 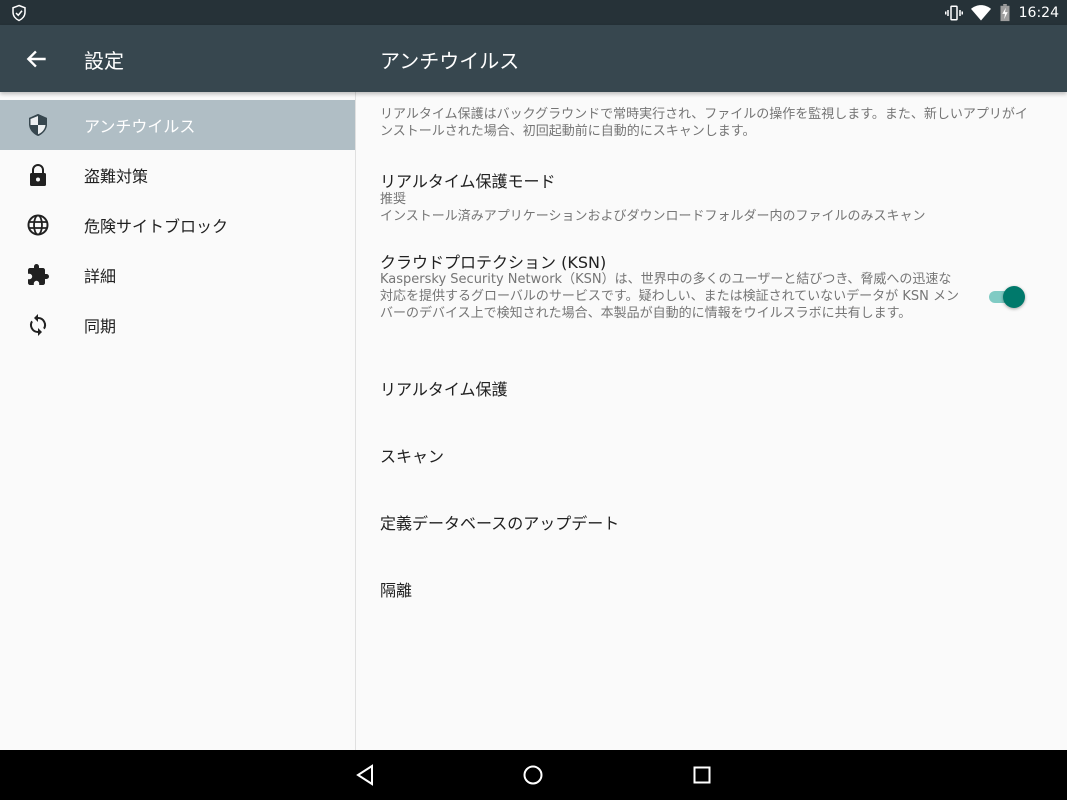 What do you see at coordinates (37, 59) in the screenshot?
I see `arrow-back-icon` at bounding box center [37, 59].